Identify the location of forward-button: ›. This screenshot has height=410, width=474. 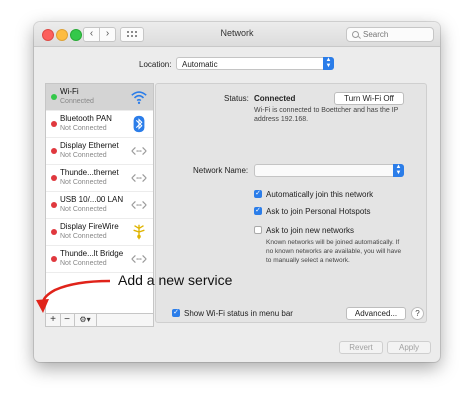
(107, 34).